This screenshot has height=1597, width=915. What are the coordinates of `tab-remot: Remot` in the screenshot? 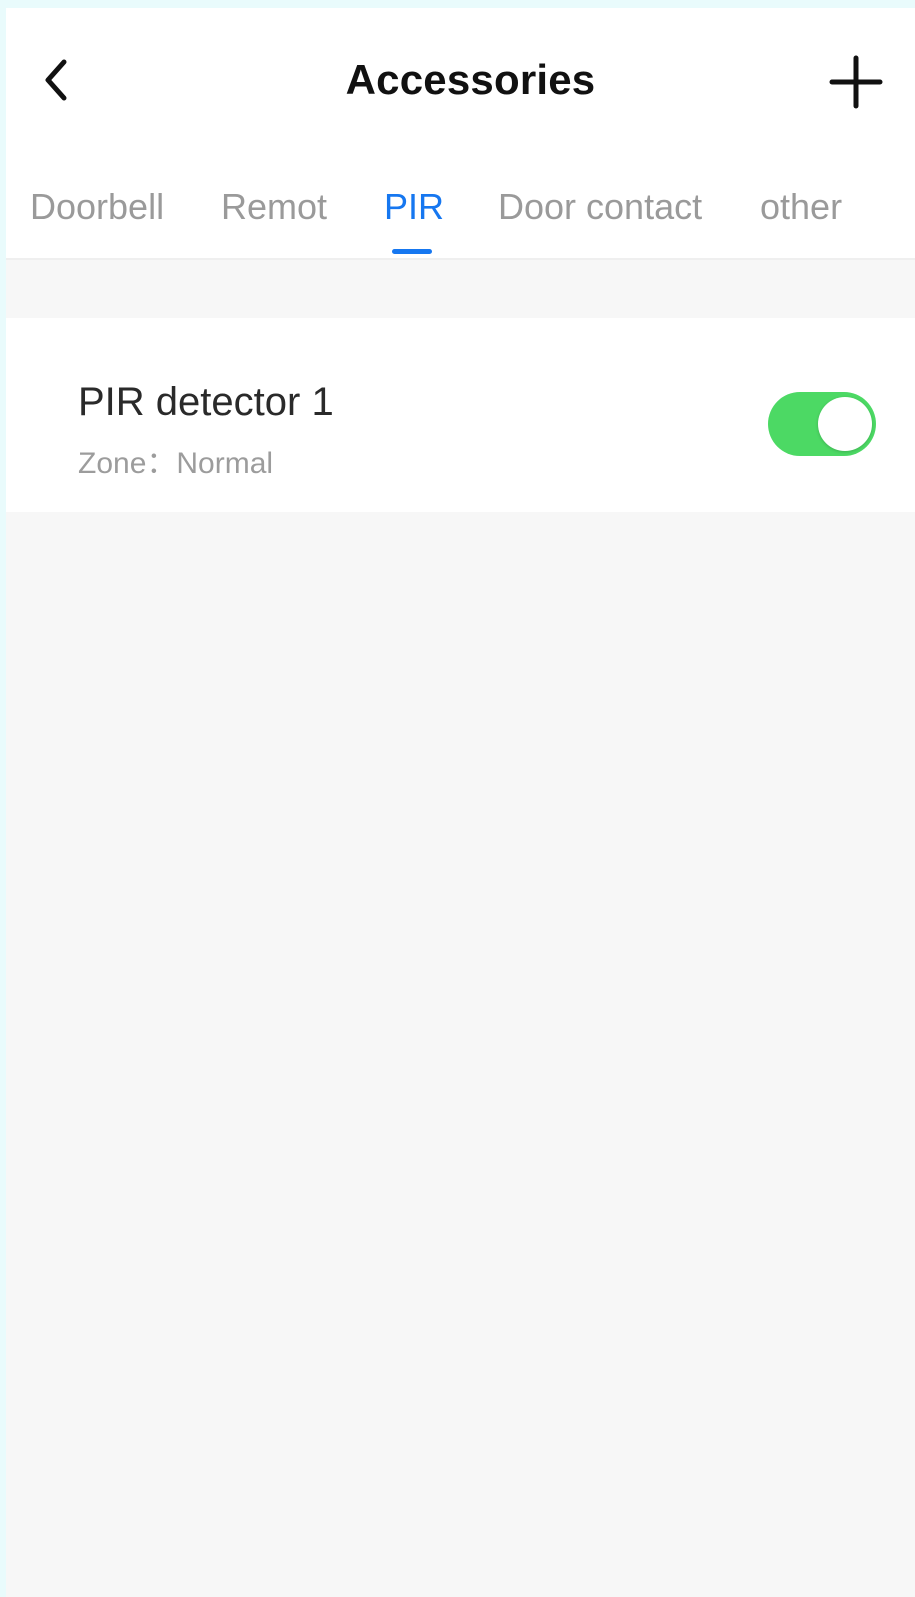 It's located at (274, 207).